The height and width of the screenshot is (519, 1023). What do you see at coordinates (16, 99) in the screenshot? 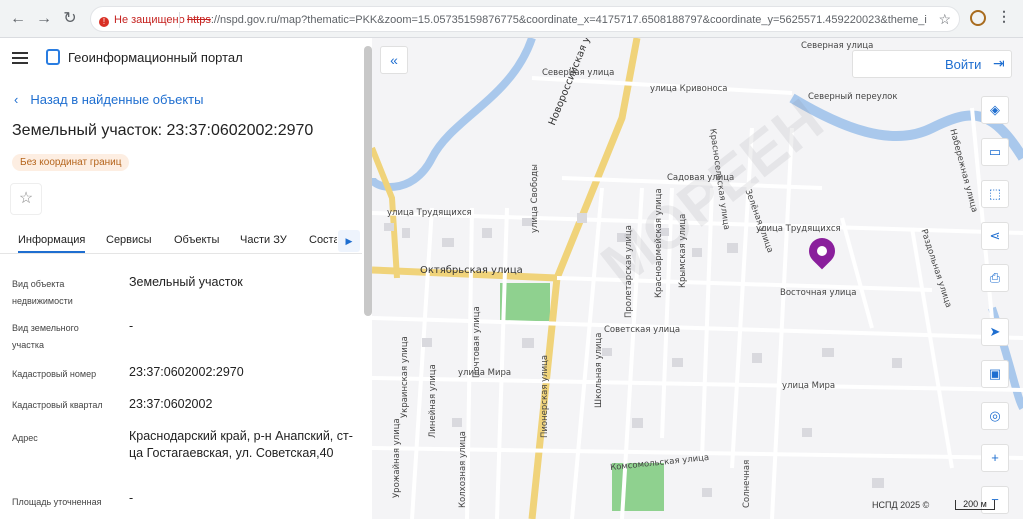
I see `chevron-left-icon: ‹` at bounding box center [16, 99].